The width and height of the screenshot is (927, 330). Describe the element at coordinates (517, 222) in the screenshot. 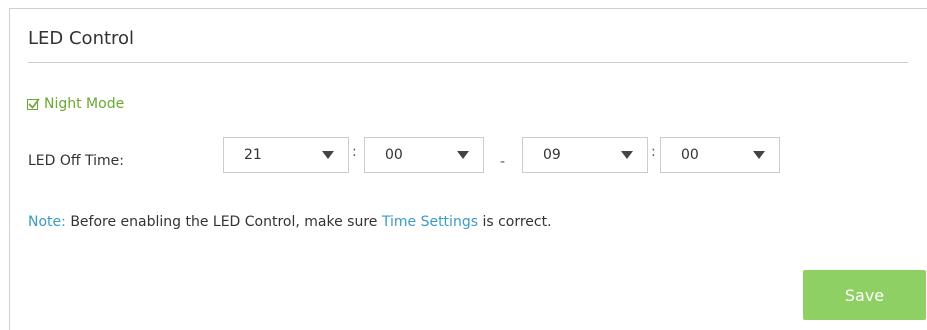

I see `note-body-after: is correct.` at that location.